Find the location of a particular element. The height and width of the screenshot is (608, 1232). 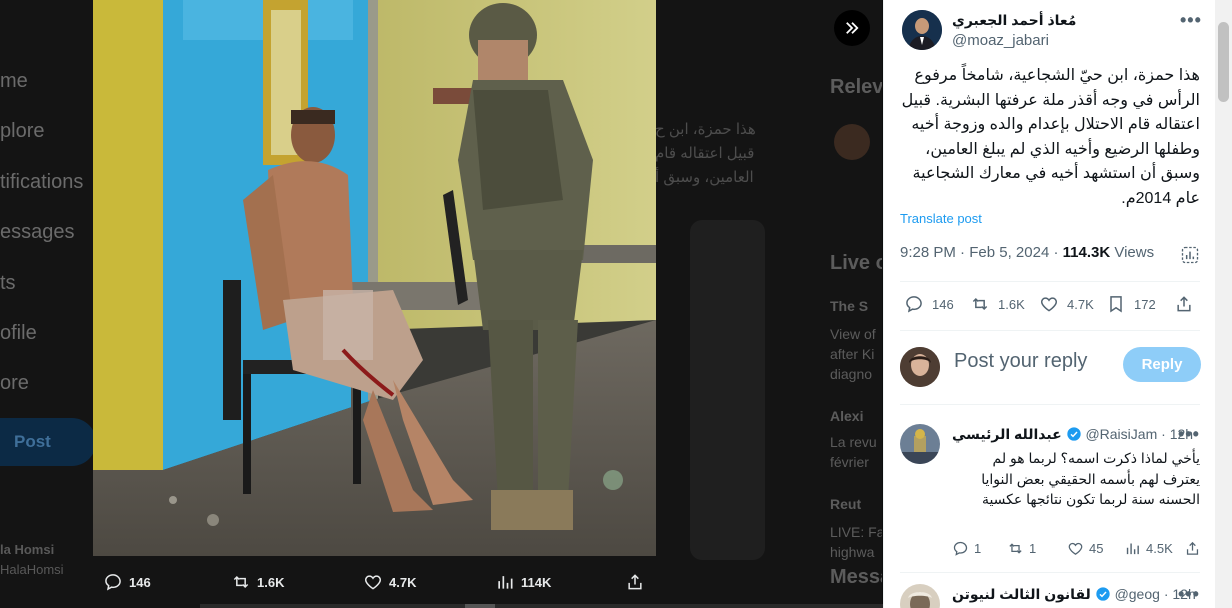

repost-count: 1.6K is located at coordinates (1011, 304).